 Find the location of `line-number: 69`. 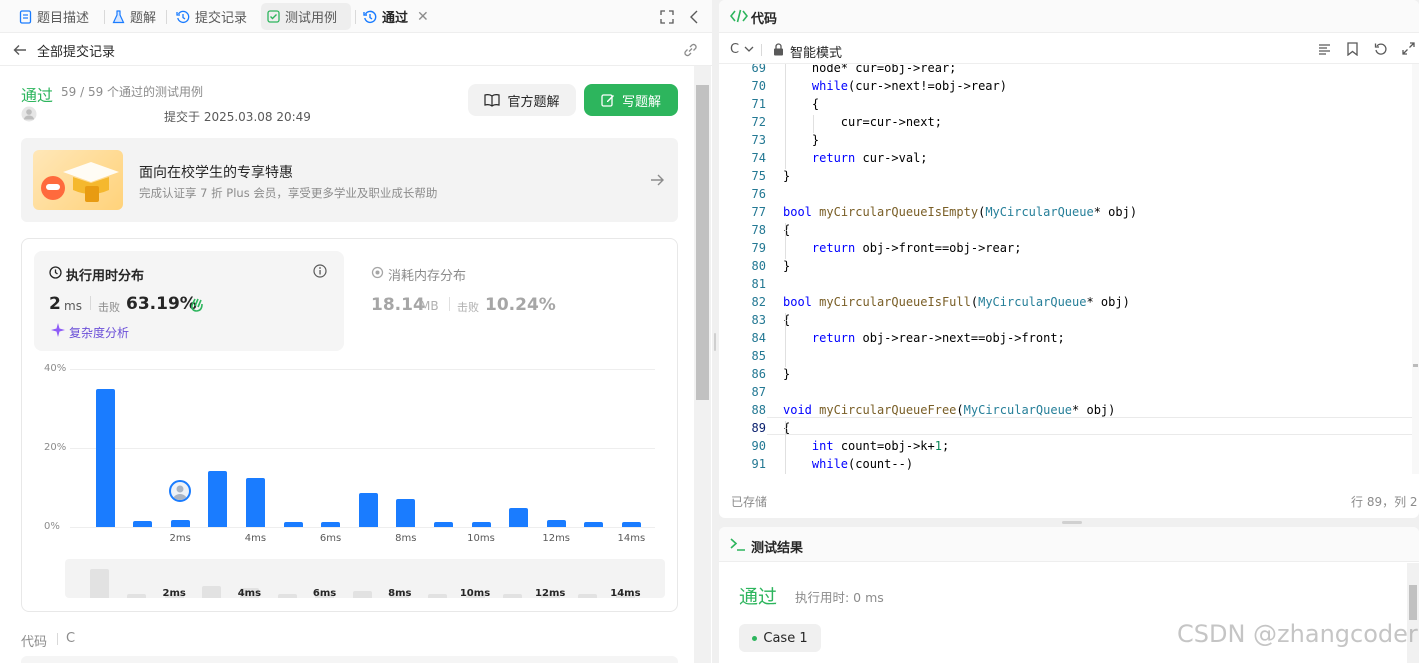

line-number: 69 is located at coordinates (758, 69).